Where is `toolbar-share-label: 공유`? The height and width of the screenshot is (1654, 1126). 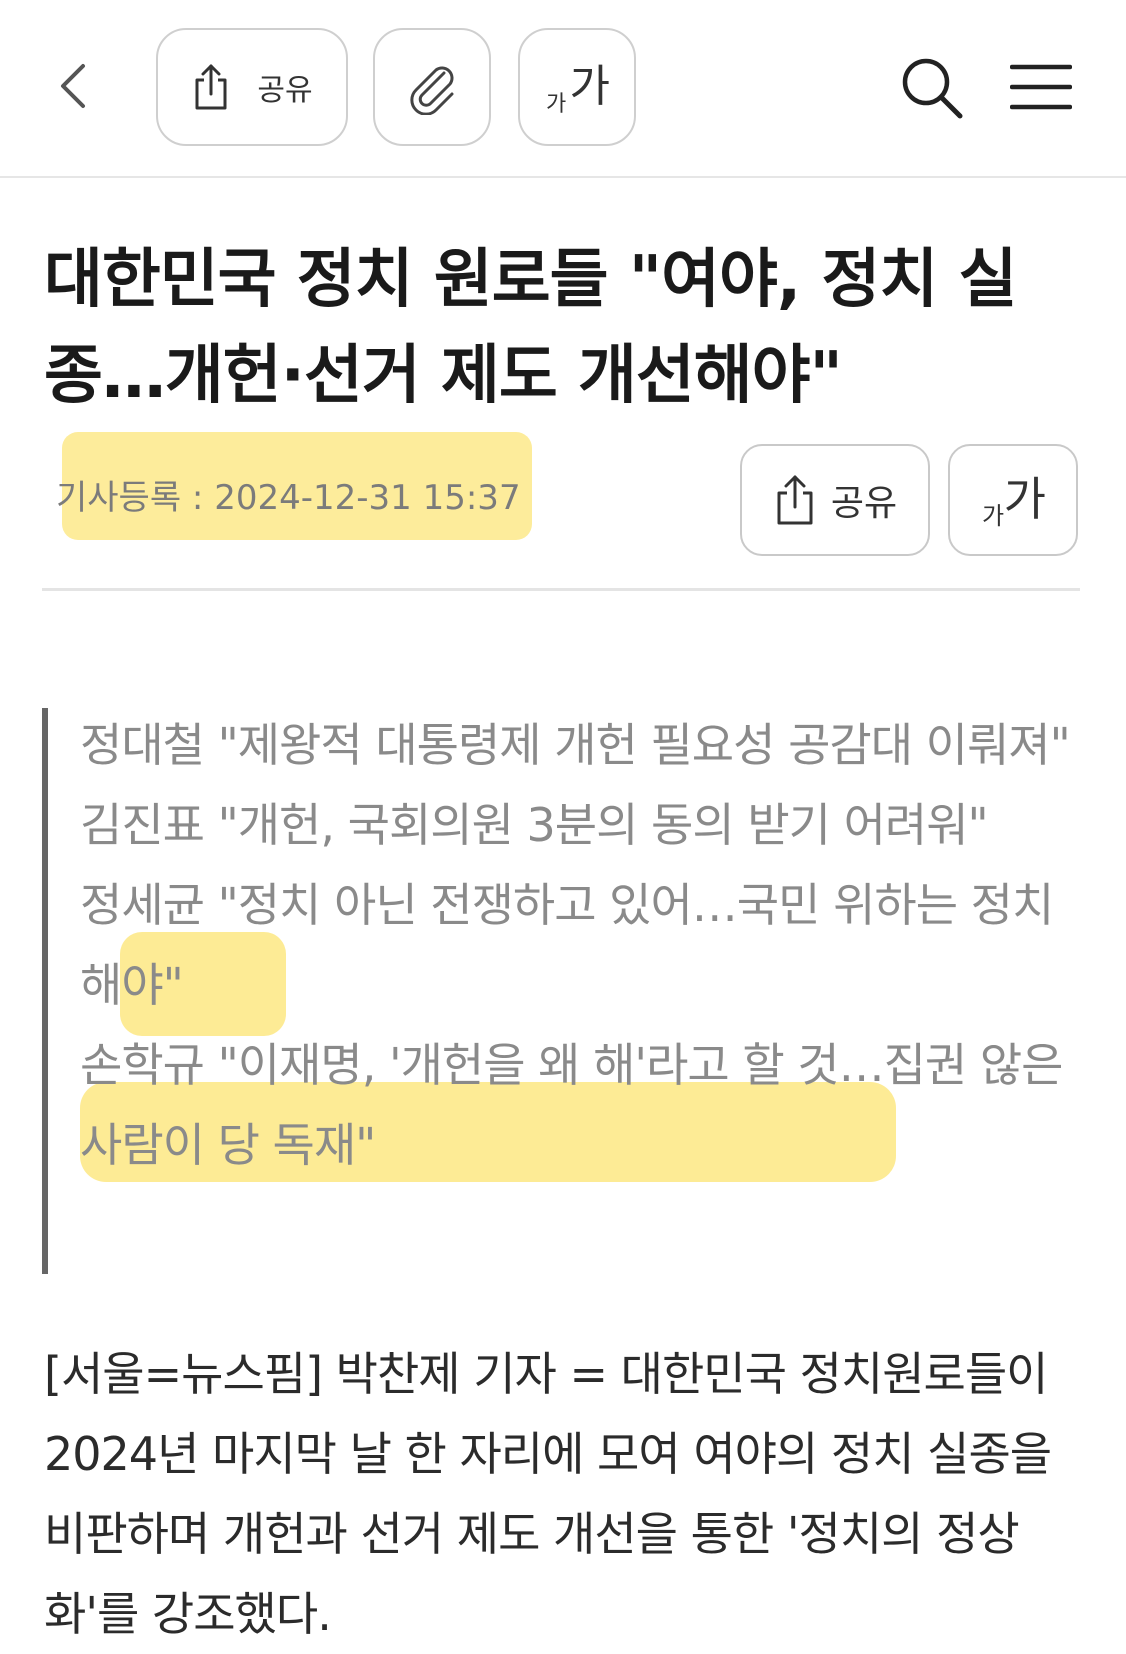 toolbar-share-label: 공유 is located at coordinates (285, 90).